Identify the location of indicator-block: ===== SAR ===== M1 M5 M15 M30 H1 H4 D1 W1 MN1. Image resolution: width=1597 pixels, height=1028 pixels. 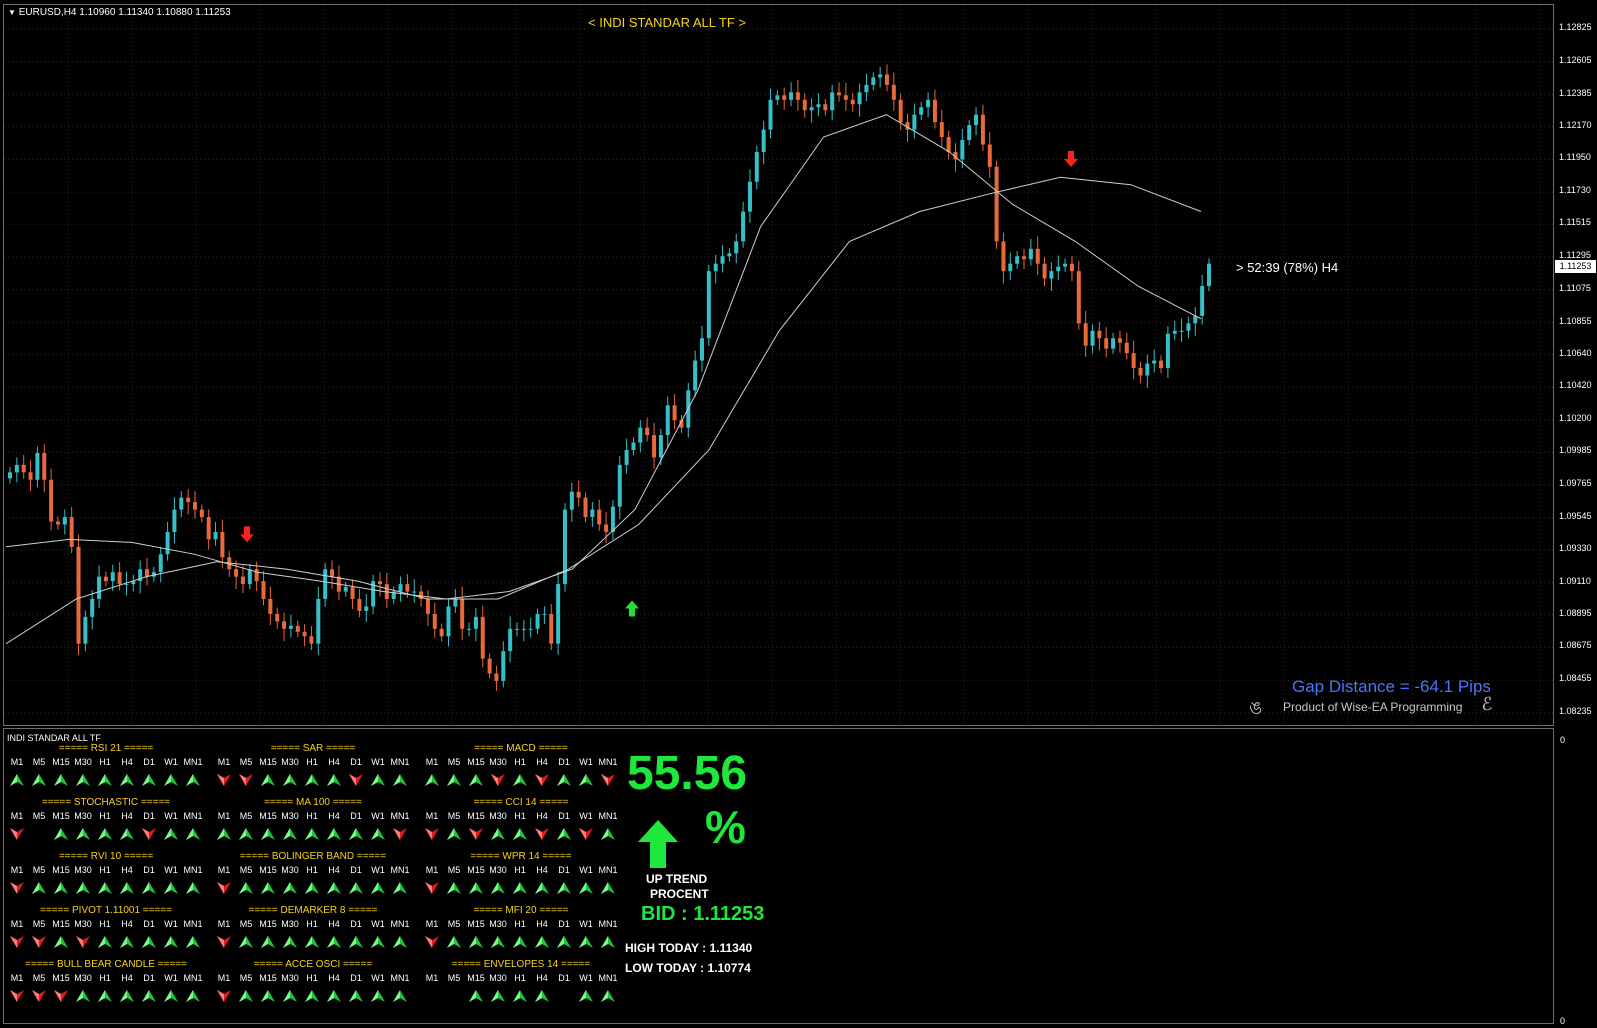
(313, 770).